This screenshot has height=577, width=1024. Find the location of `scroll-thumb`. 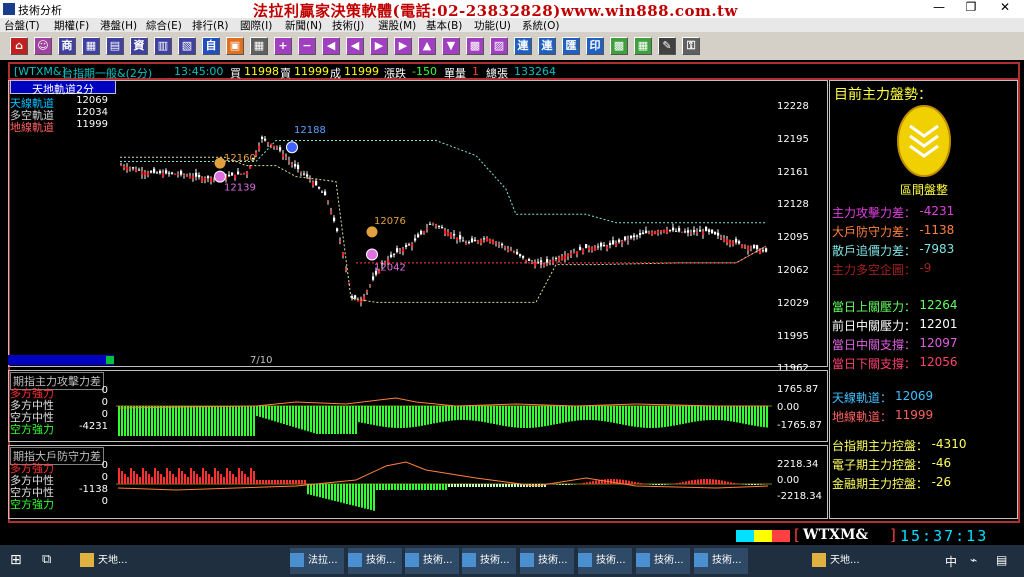

scroll-thumb is located at coordinates (110, 360).